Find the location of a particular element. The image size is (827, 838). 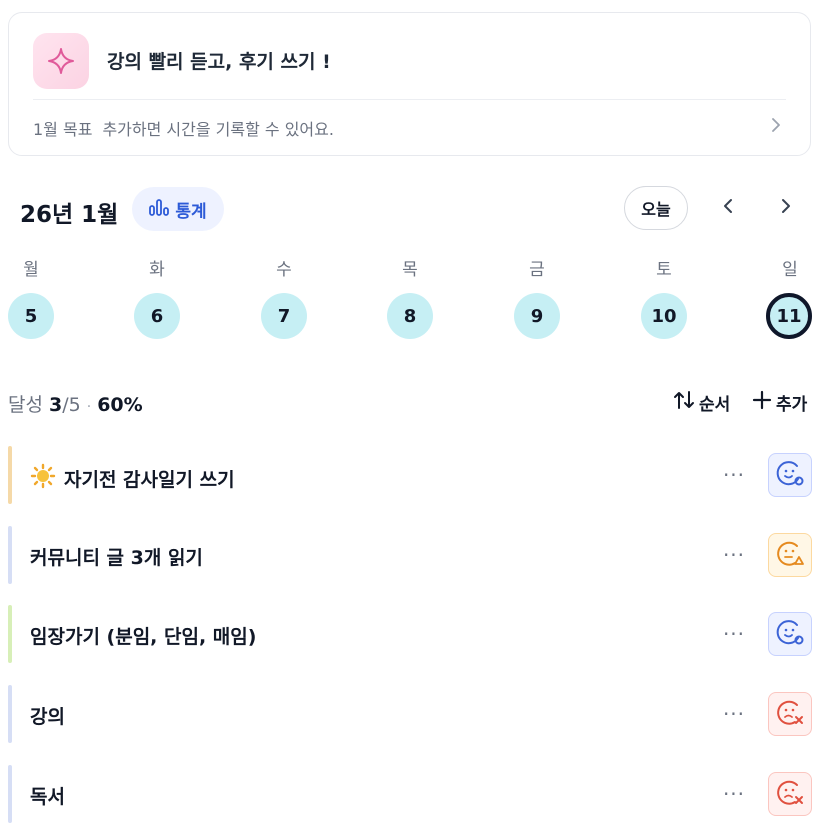

day-button: 9 is located at coordinates (537, 316).